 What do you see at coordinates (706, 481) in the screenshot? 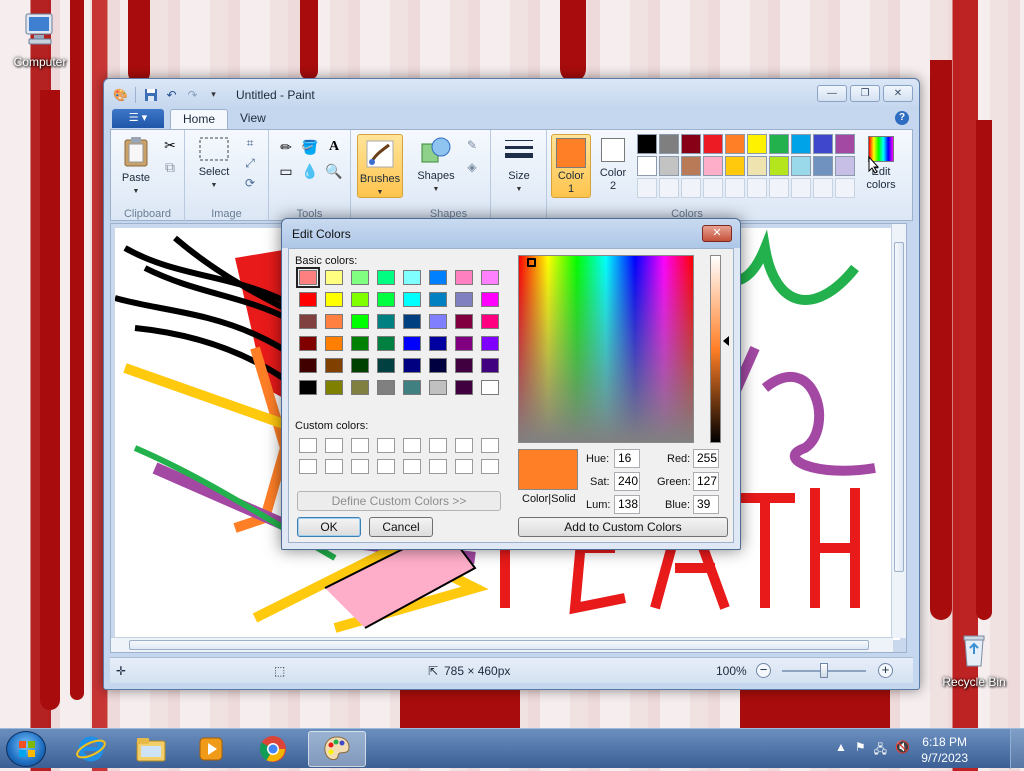
I see `green-field: 127` at bounding box center [706, 481].